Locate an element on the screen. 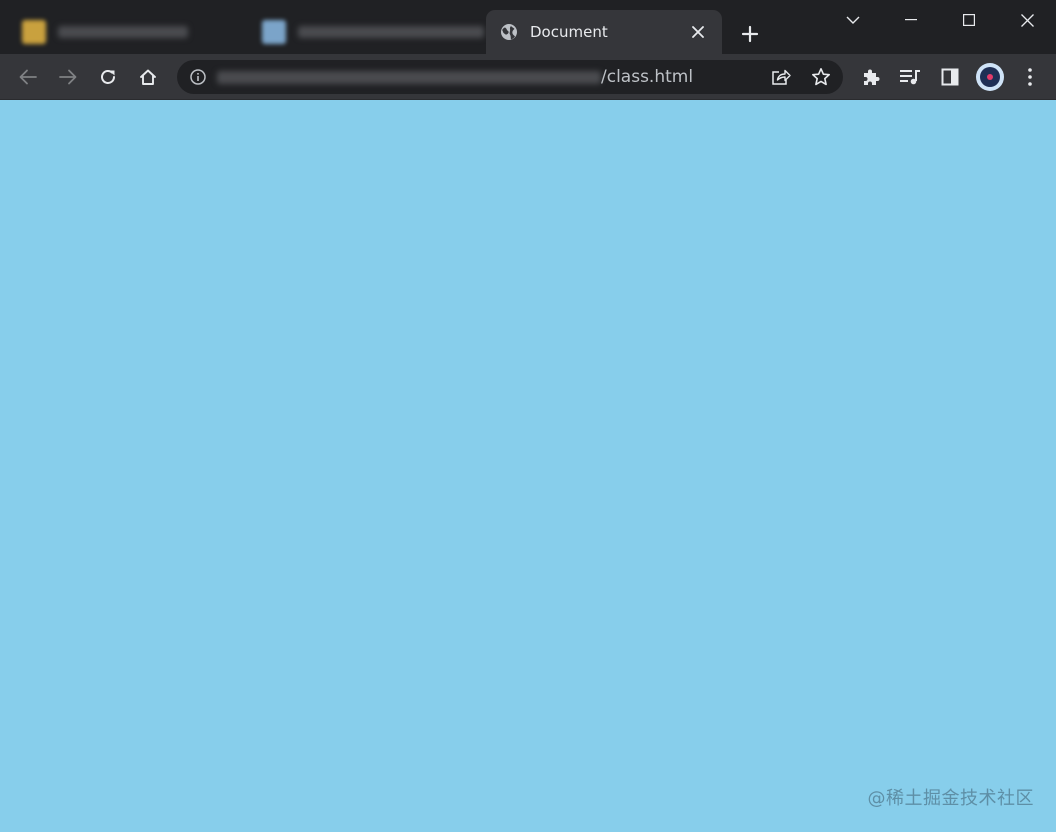  menu-button is located at coordinates (1030, 77).